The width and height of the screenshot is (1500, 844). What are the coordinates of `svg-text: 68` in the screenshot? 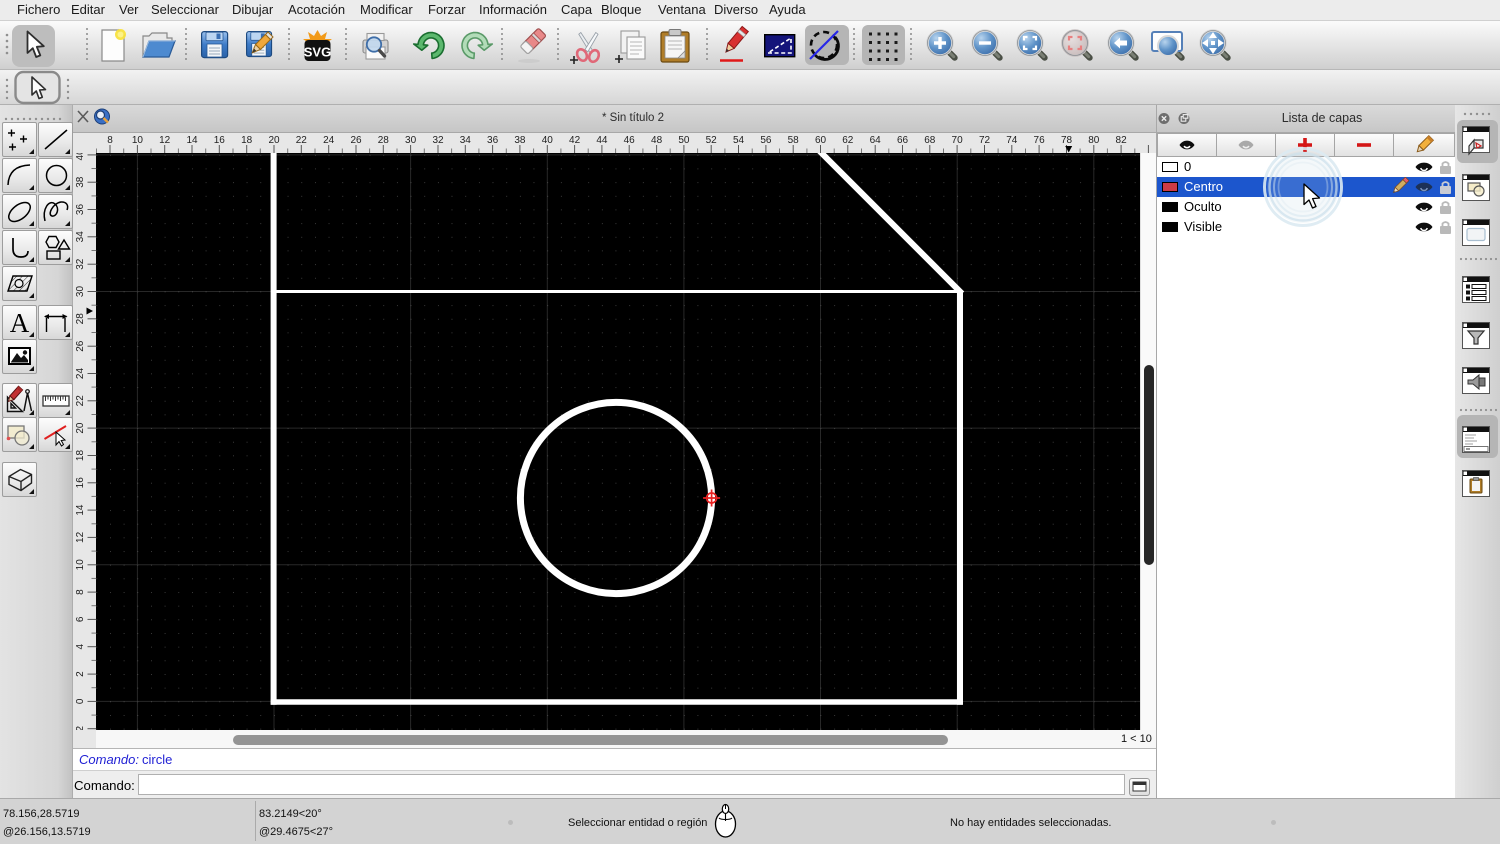 It's located at (930, 140).